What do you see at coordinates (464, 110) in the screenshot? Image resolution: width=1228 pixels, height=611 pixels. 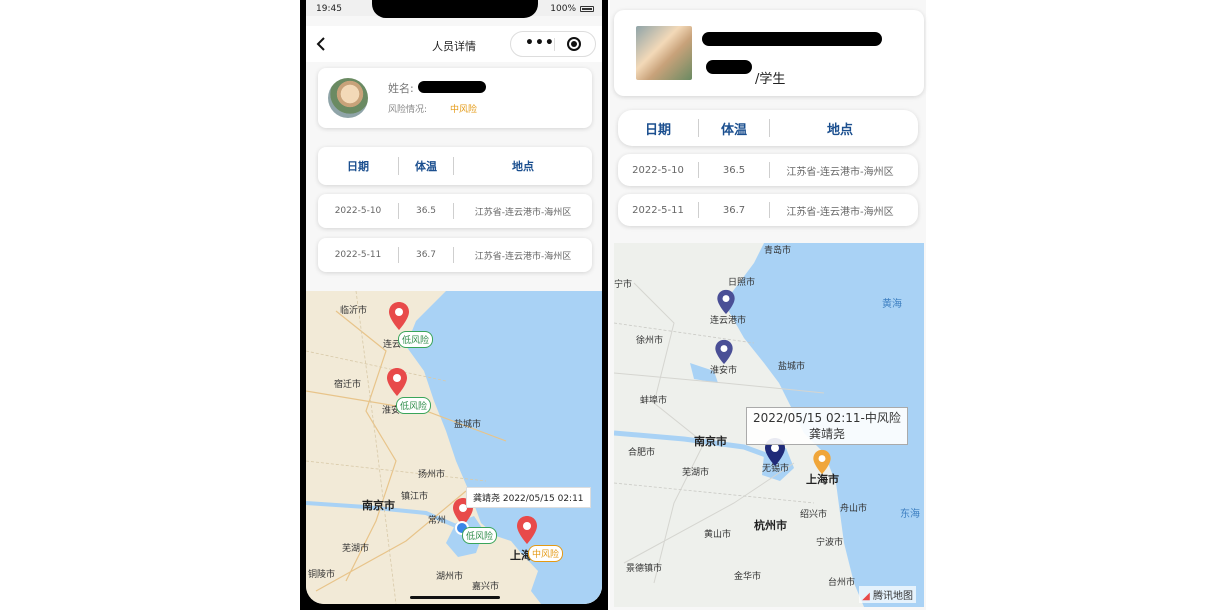 I see `risk-value: 中风险` at bounding box center [464, 110].